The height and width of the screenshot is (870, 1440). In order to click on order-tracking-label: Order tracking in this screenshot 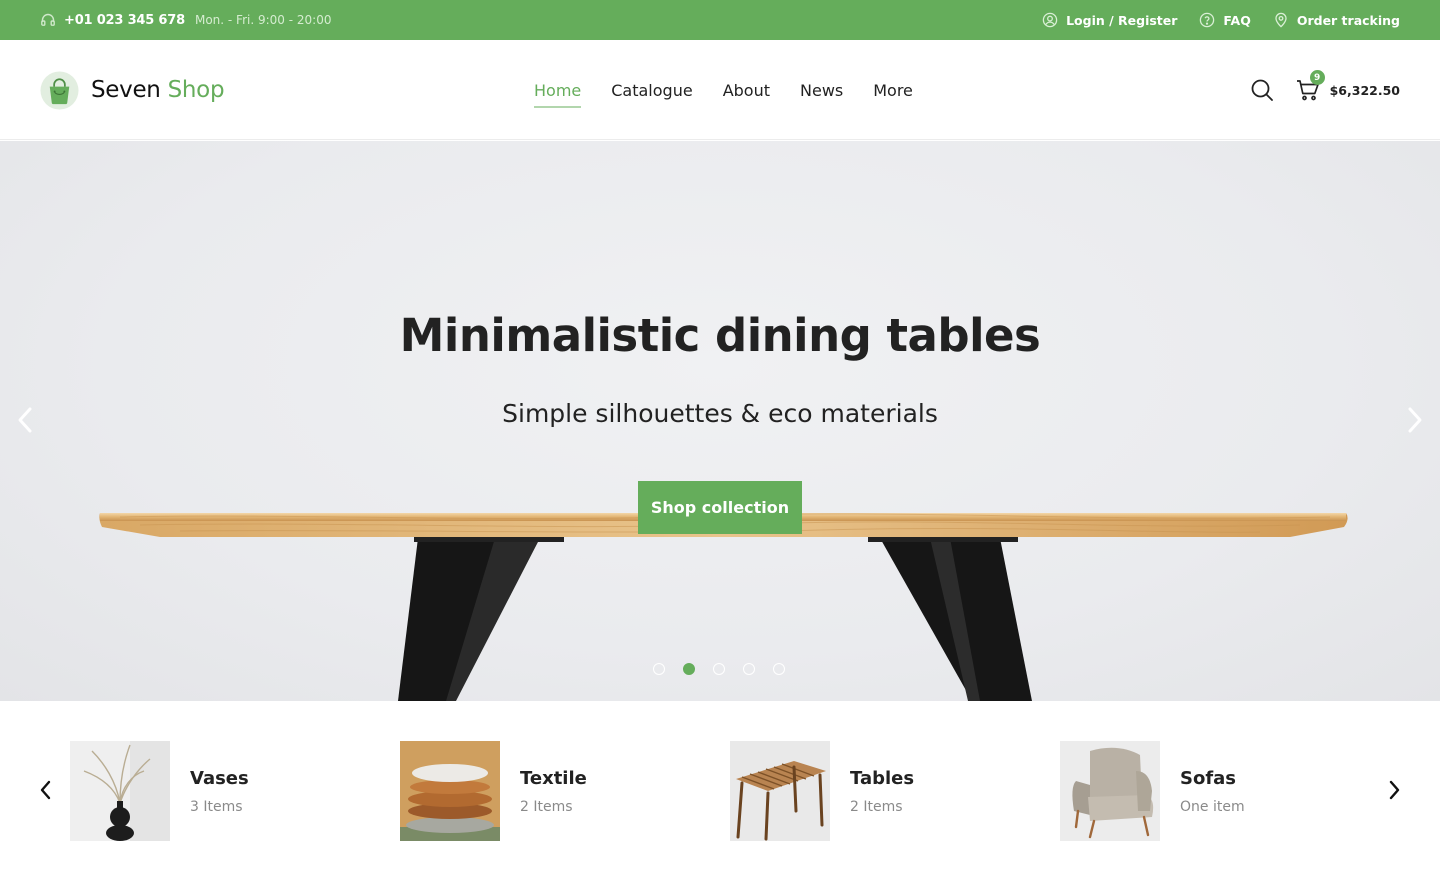, I will do `click(1348, 20)`.